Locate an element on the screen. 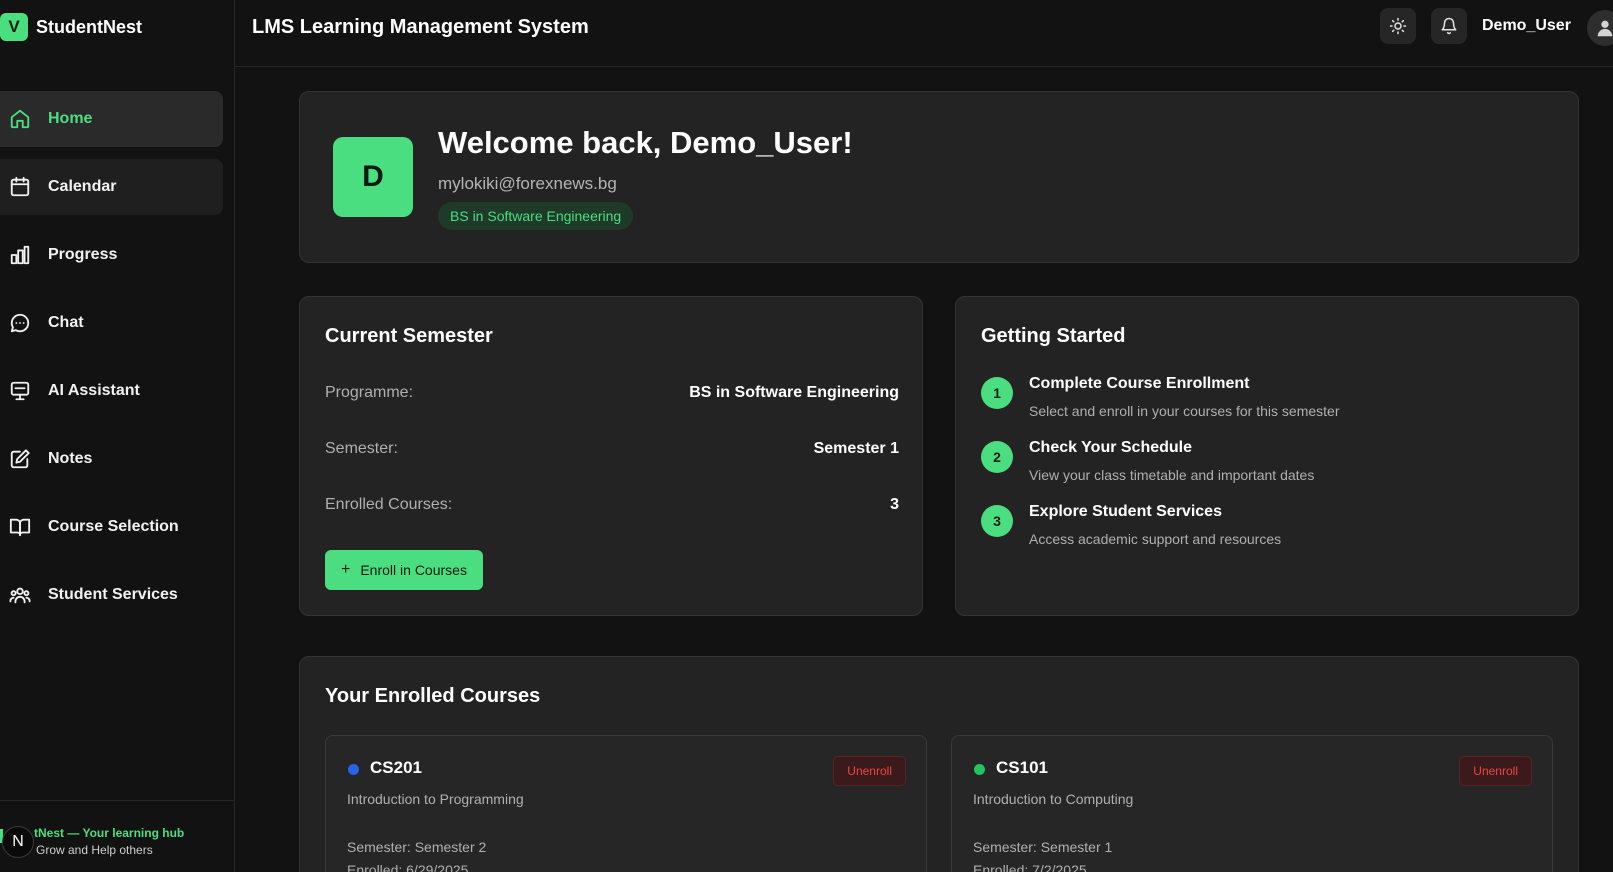  profile-avatar: D is located at coordinates (373, 177).